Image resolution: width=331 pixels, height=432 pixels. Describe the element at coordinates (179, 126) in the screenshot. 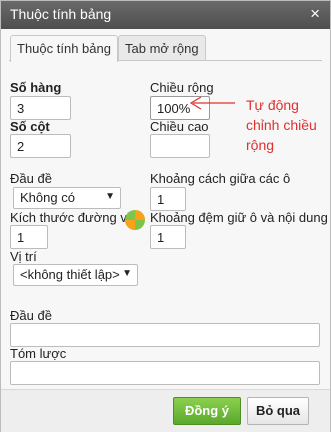

I see `height-label: Chiều cao` at that location.